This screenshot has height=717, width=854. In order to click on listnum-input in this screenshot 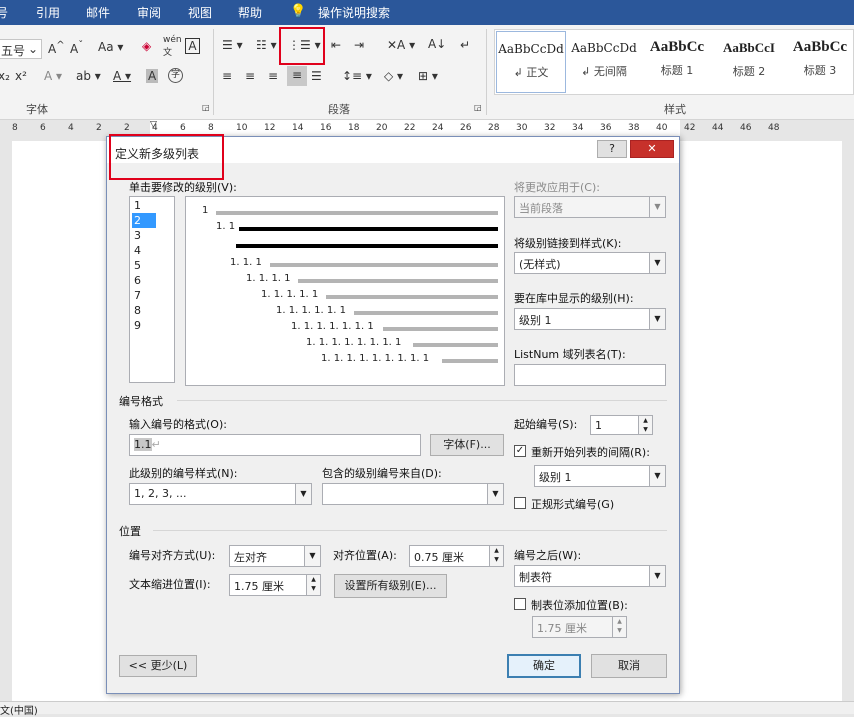, I will do `click(590, 375)`.